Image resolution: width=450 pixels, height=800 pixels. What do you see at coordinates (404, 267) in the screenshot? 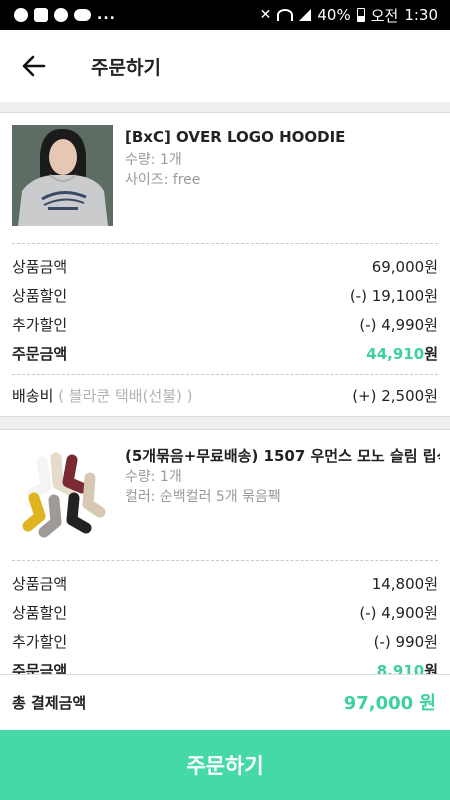
I see `price-value: 69,000원` at bounding box center [404, 267].